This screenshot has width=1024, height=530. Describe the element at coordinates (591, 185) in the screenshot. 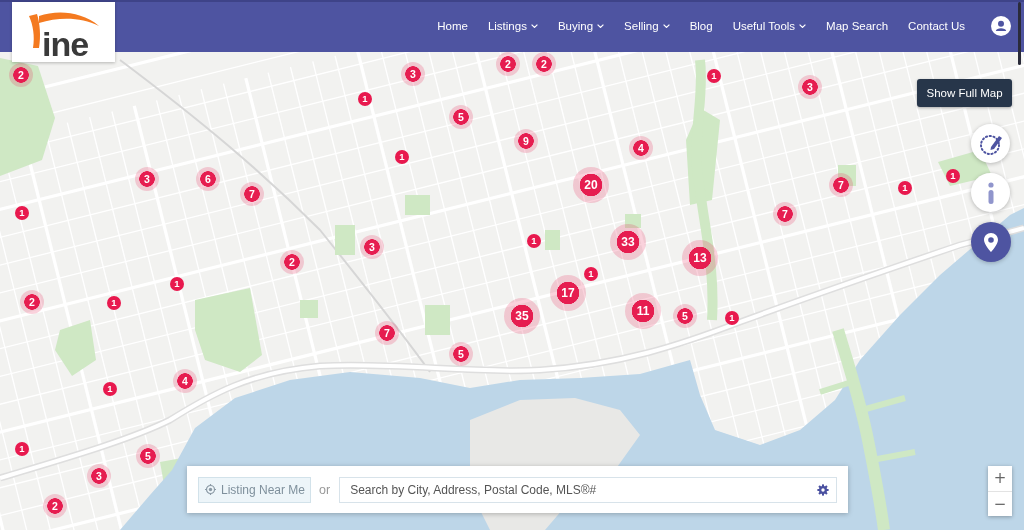

I see `cluster-marker: 20` at that location.